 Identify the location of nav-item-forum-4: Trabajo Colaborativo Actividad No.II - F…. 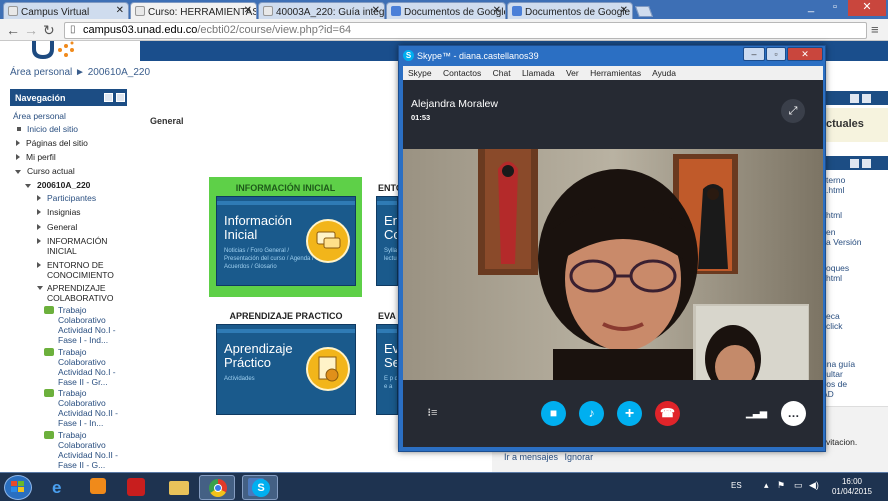
(85, 450).